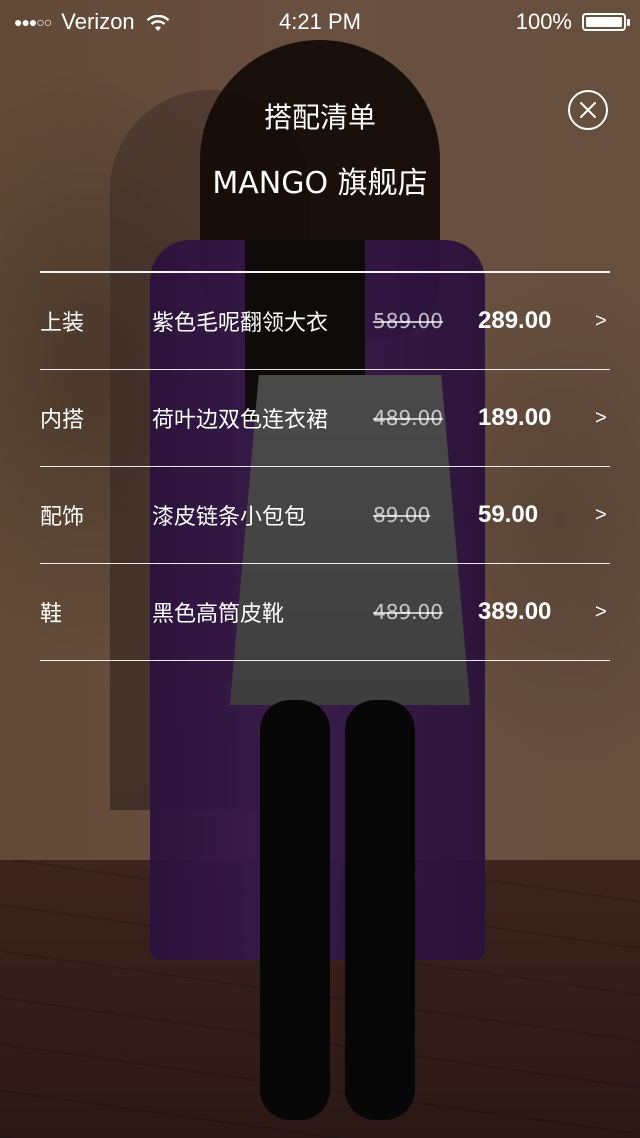  Describe the element at coordinates (543, 21) in the screenshot. I see `battery-percent: 100%` at that location.